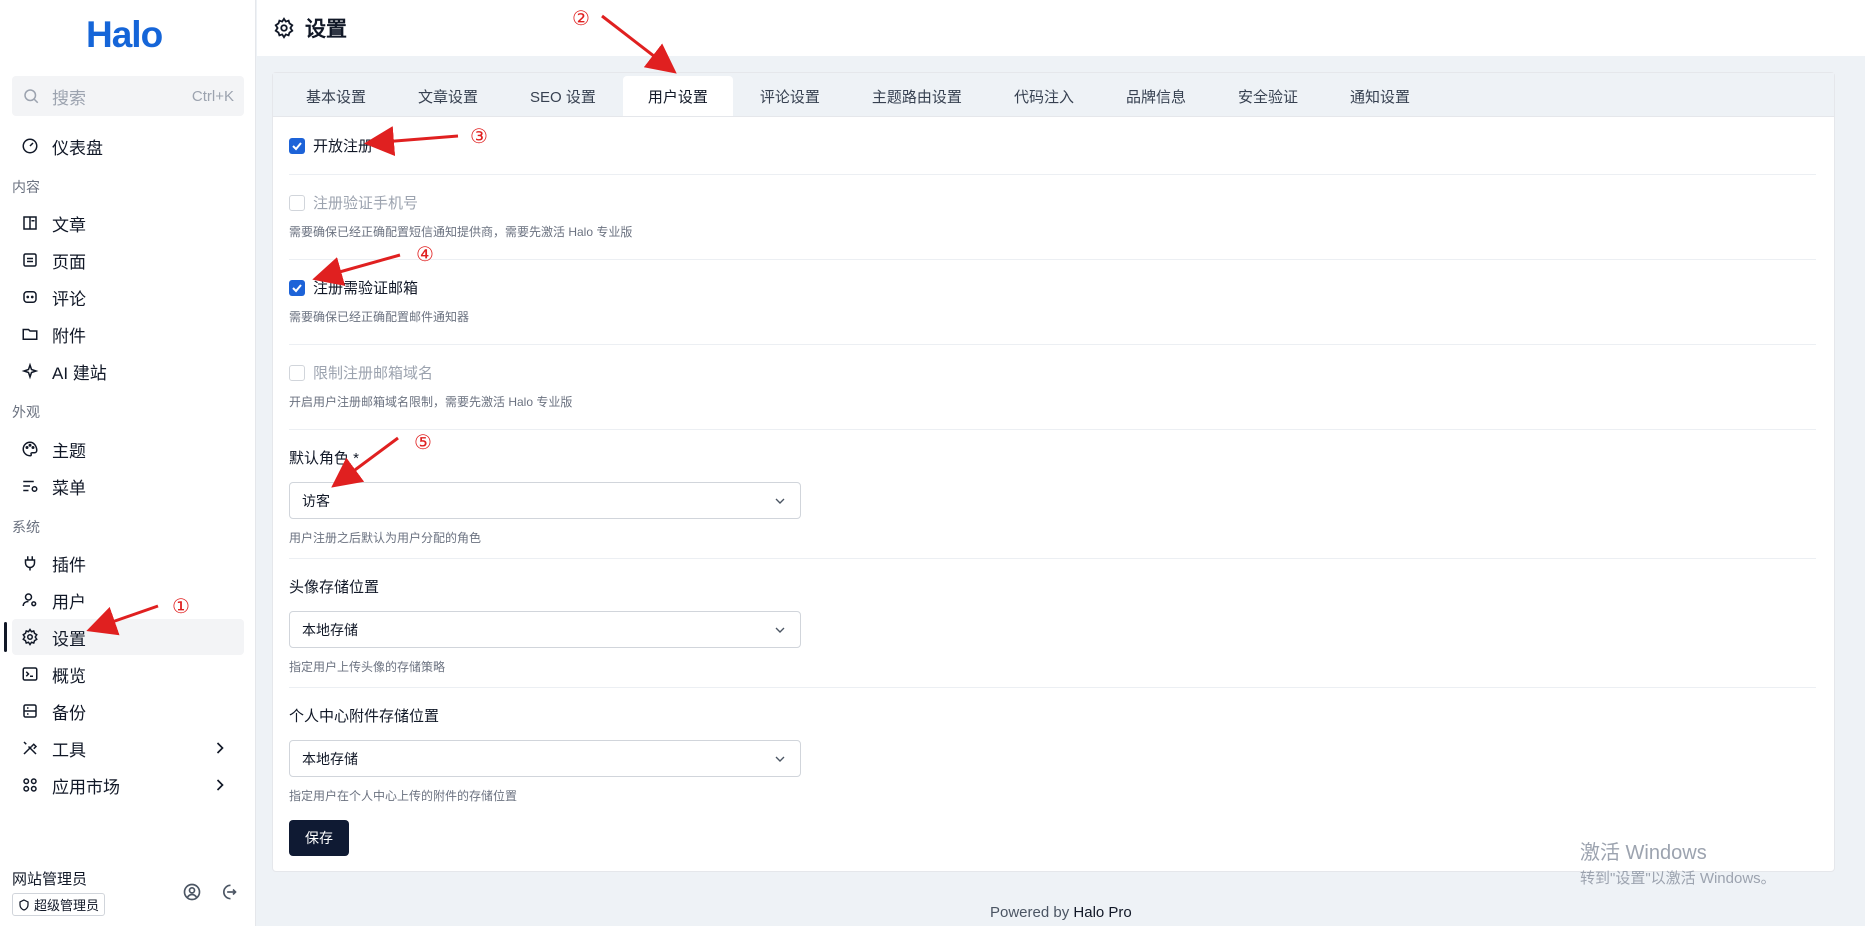 The width and height of the screenshot is (1865, 926). Describe the element at coordinates (128, 748) in the screenshot. I see `sidebar-item-tools: 工具` at that location.